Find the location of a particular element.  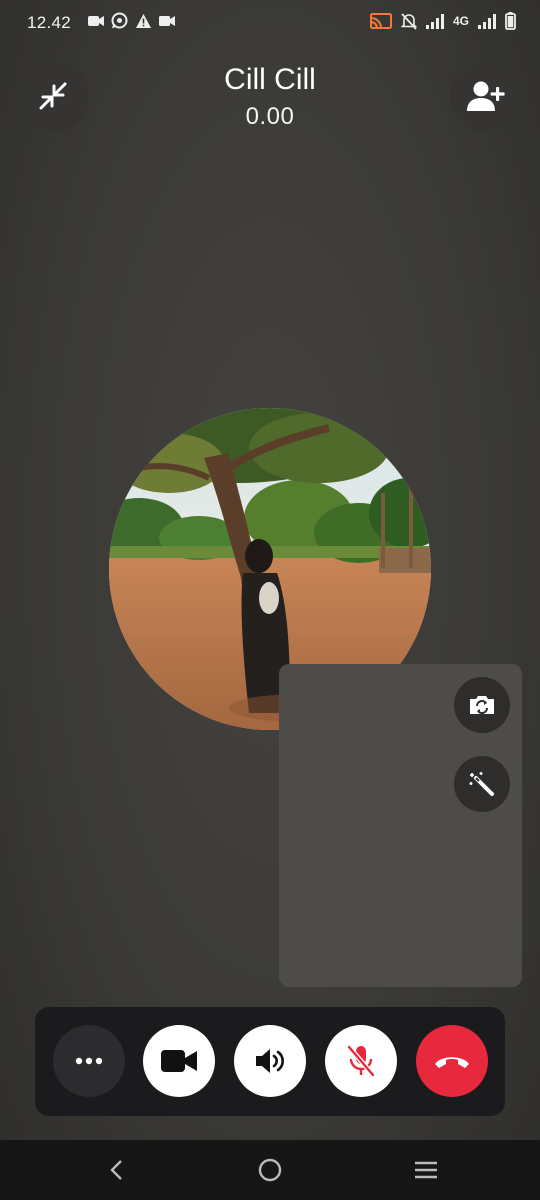

speaker-button is located at coordinates (270, 1061).